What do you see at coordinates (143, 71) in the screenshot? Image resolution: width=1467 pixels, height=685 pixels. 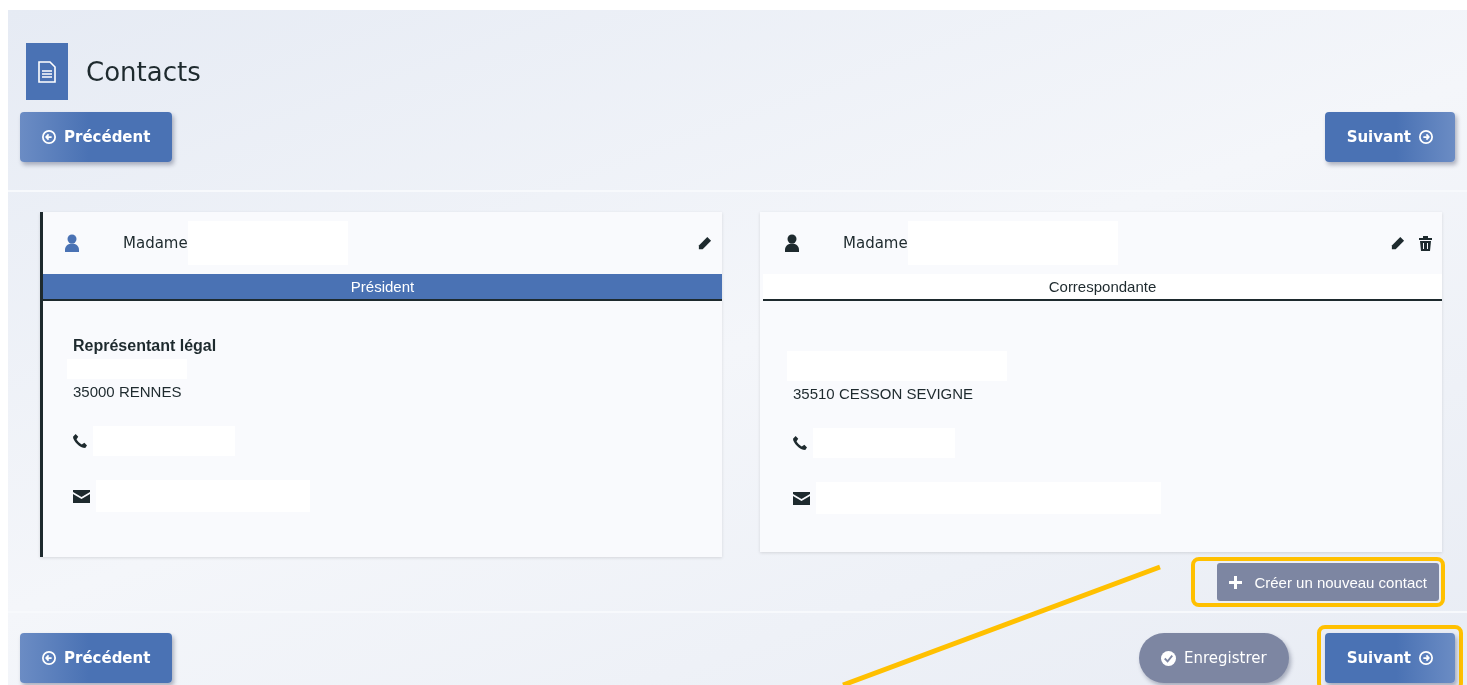 I see `page-title: Contacts` at bounding box center [143, 71].